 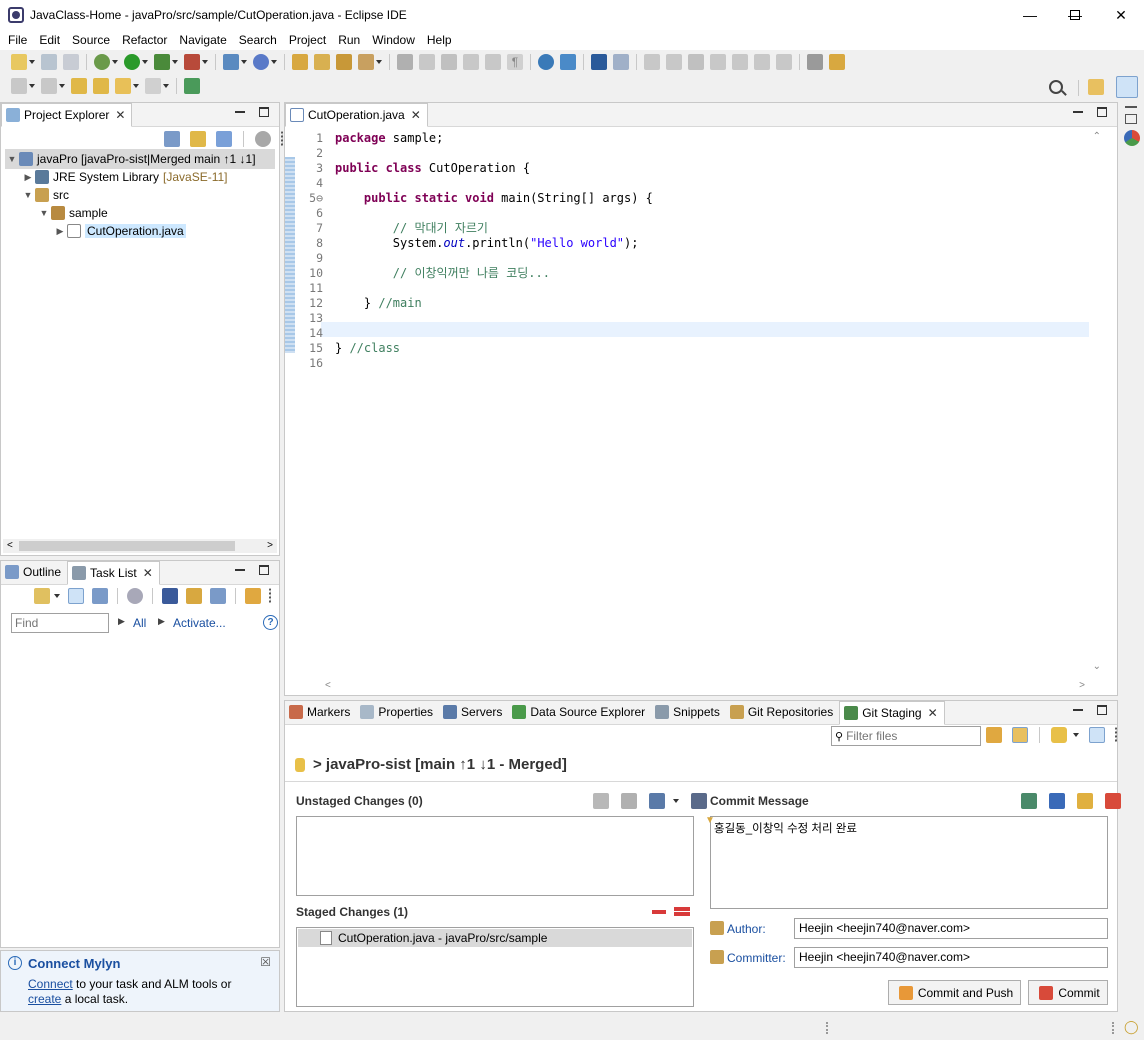 What do you see at coordinates (60, 623) in the screenshot?
I see `task-find-input` at bounding box center [60, 623].